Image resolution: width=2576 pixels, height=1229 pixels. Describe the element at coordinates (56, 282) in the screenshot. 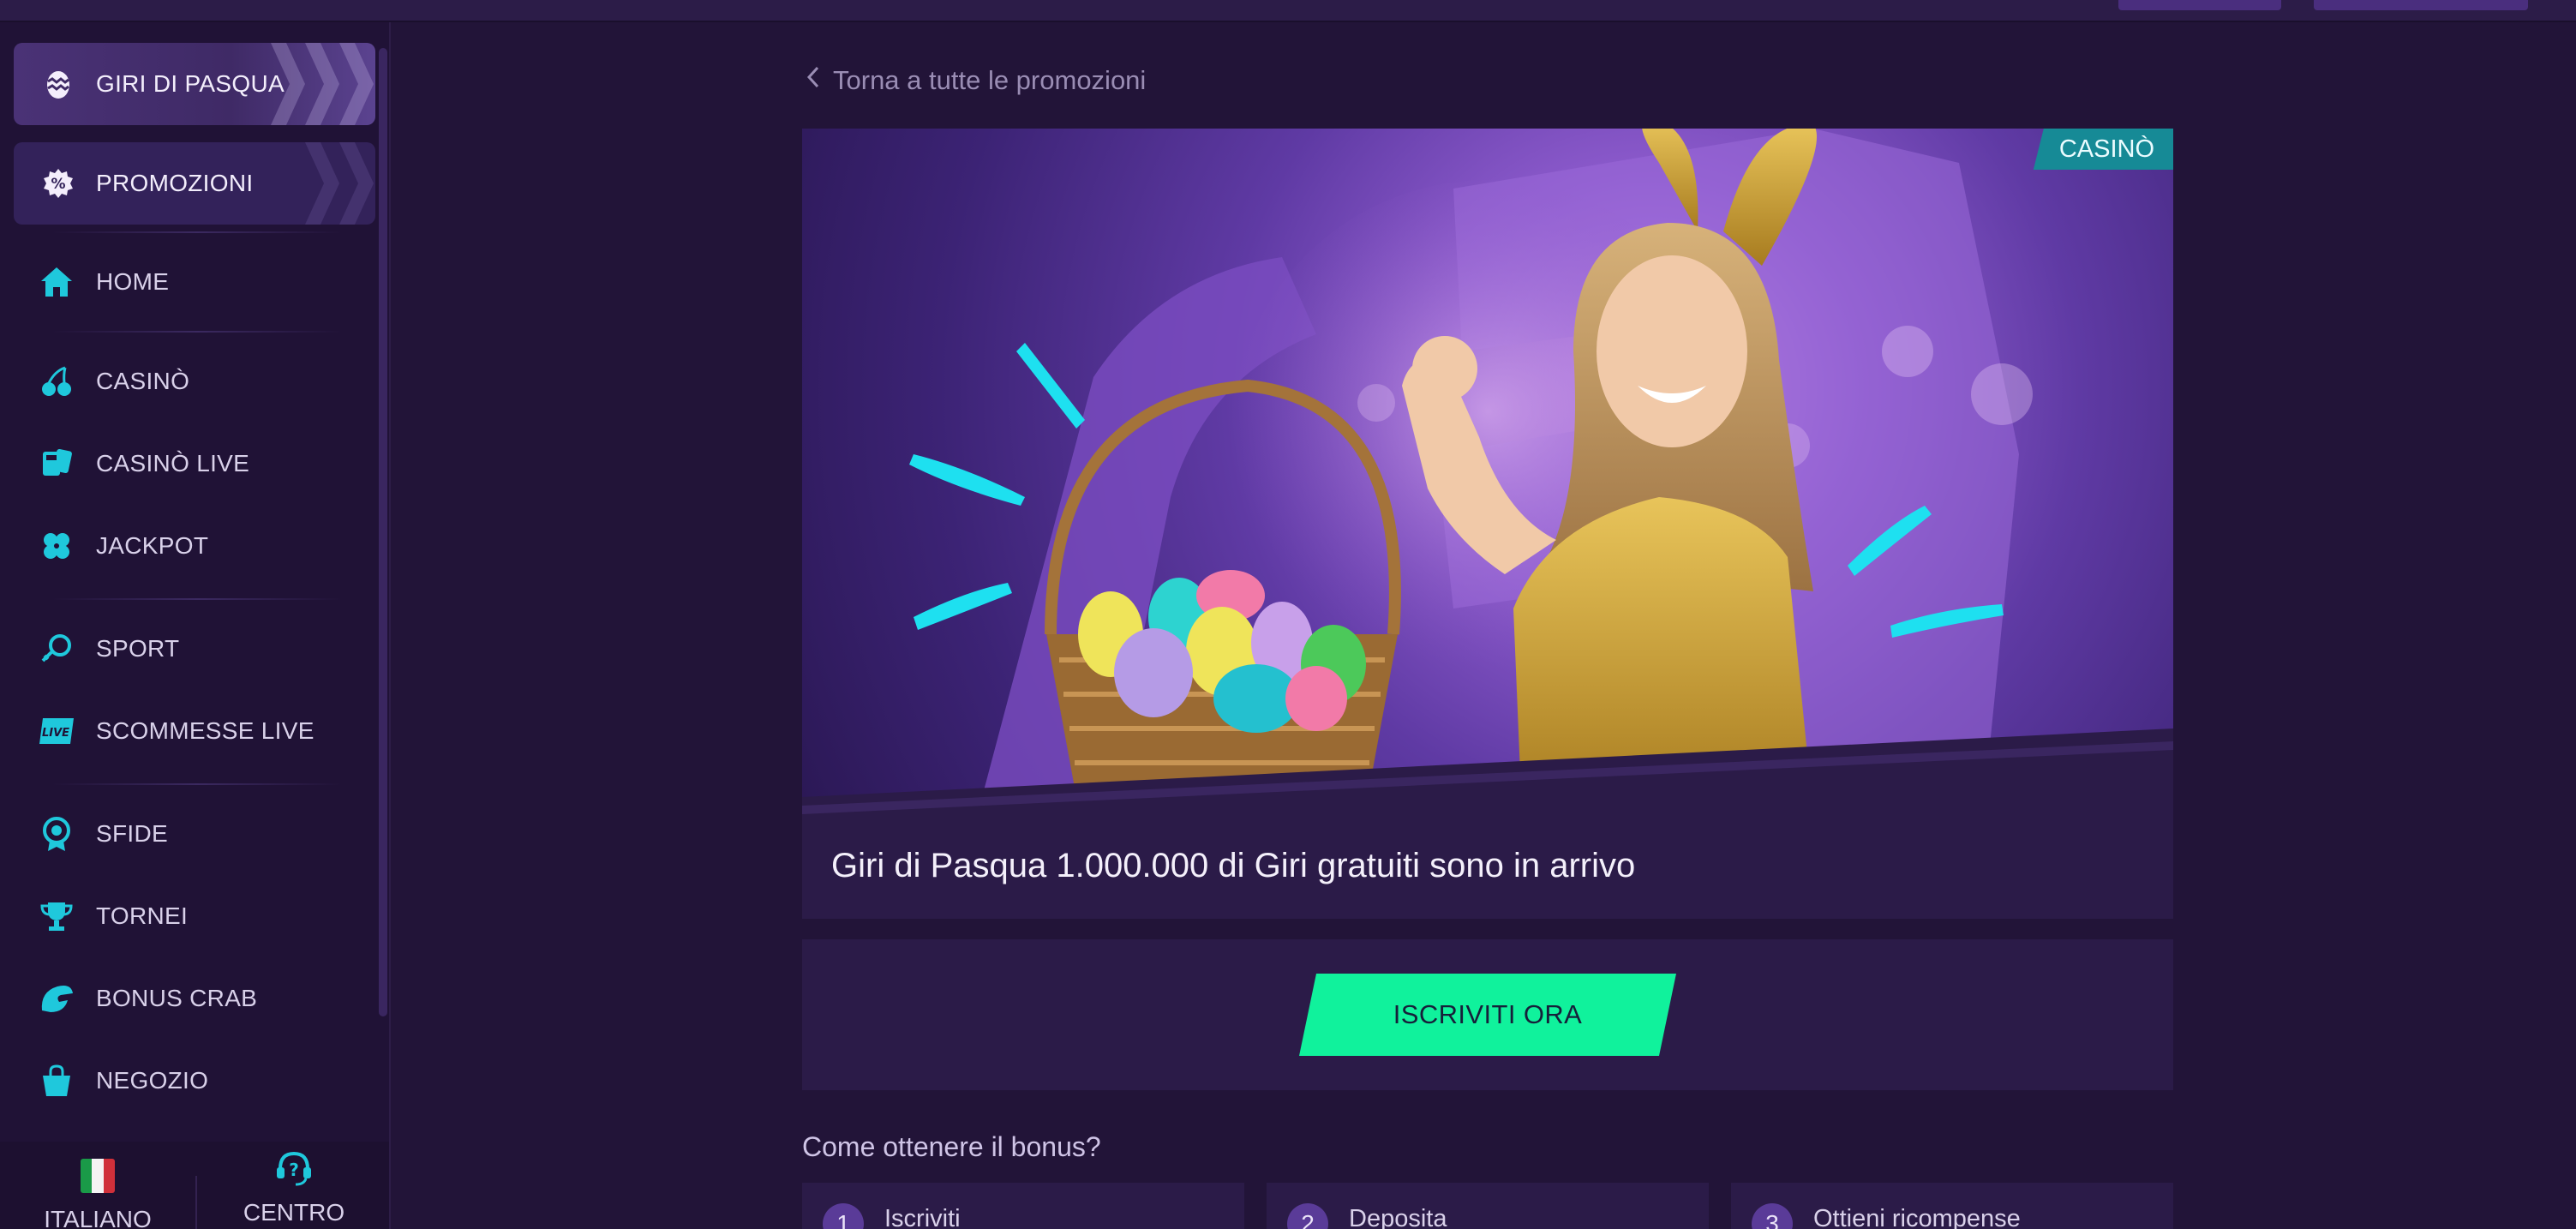

I see `home-icon` at that location.